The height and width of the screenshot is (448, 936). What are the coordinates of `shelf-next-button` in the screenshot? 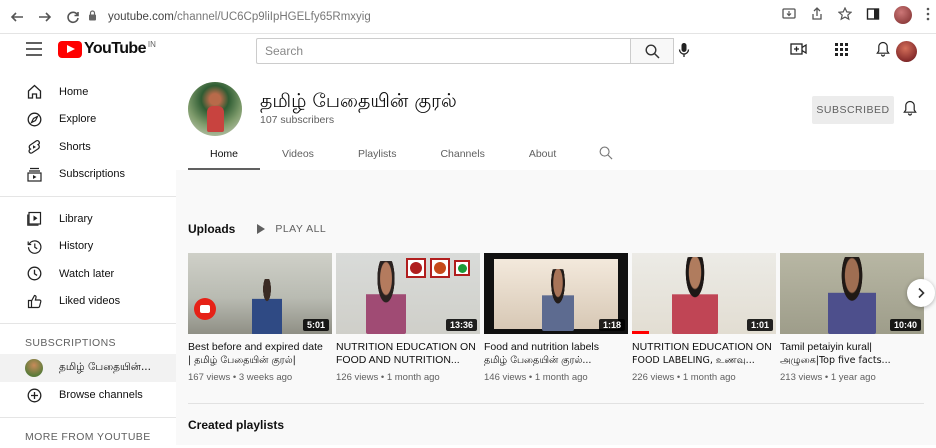 It's located at (921, 293).